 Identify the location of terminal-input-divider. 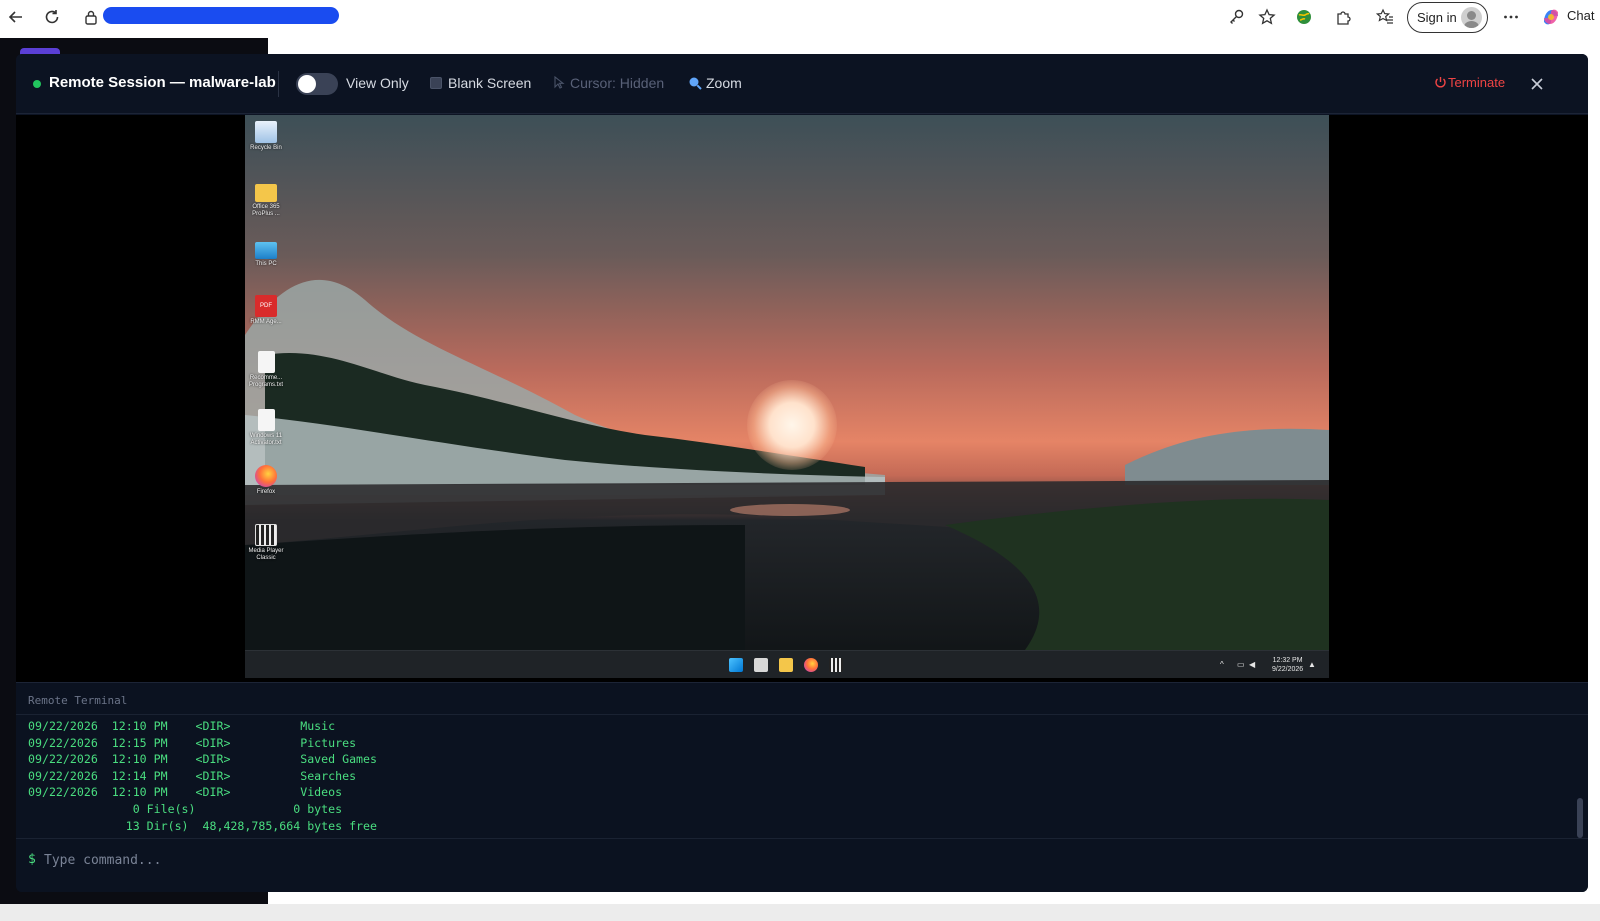
(802, 838).